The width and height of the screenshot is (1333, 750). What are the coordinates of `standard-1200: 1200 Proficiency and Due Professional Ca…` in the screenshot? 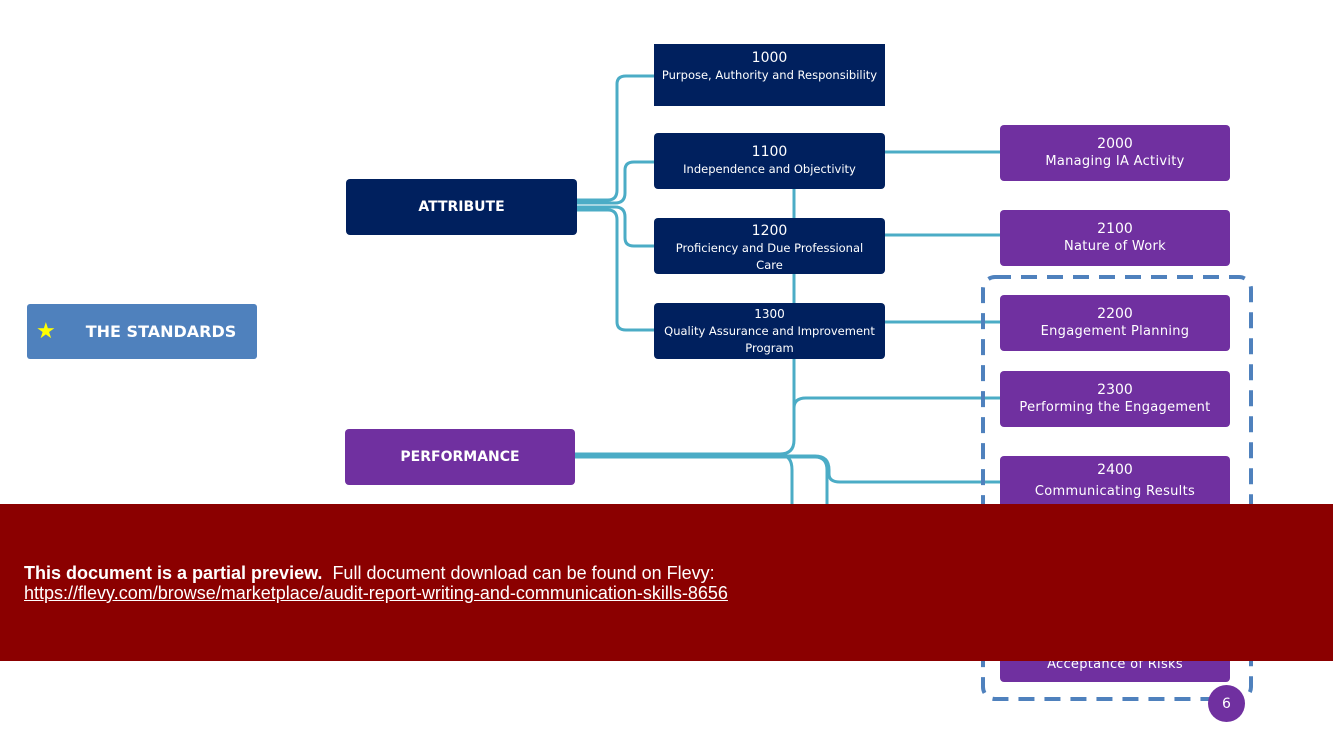 It's located at (769, 246).